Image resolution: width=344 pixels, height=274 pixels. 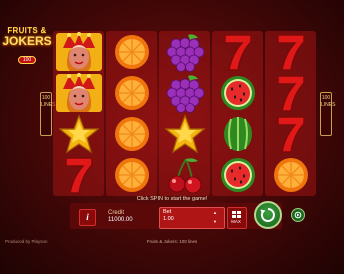 I want to click on max-bet-button, so click(x=237, y=218).